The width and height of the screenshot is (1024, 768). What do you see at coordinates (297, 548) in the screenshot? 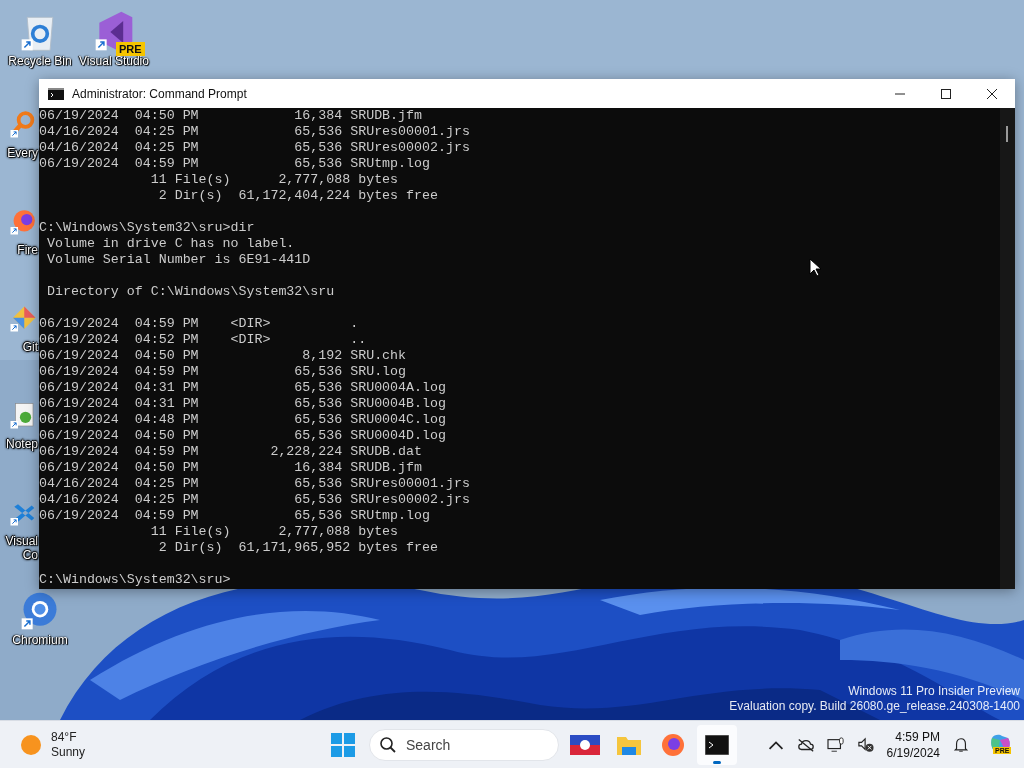
I see `console-line: 2 Dir(s) 61,171,965,952 bytes free` at bounding box center [297, 548].